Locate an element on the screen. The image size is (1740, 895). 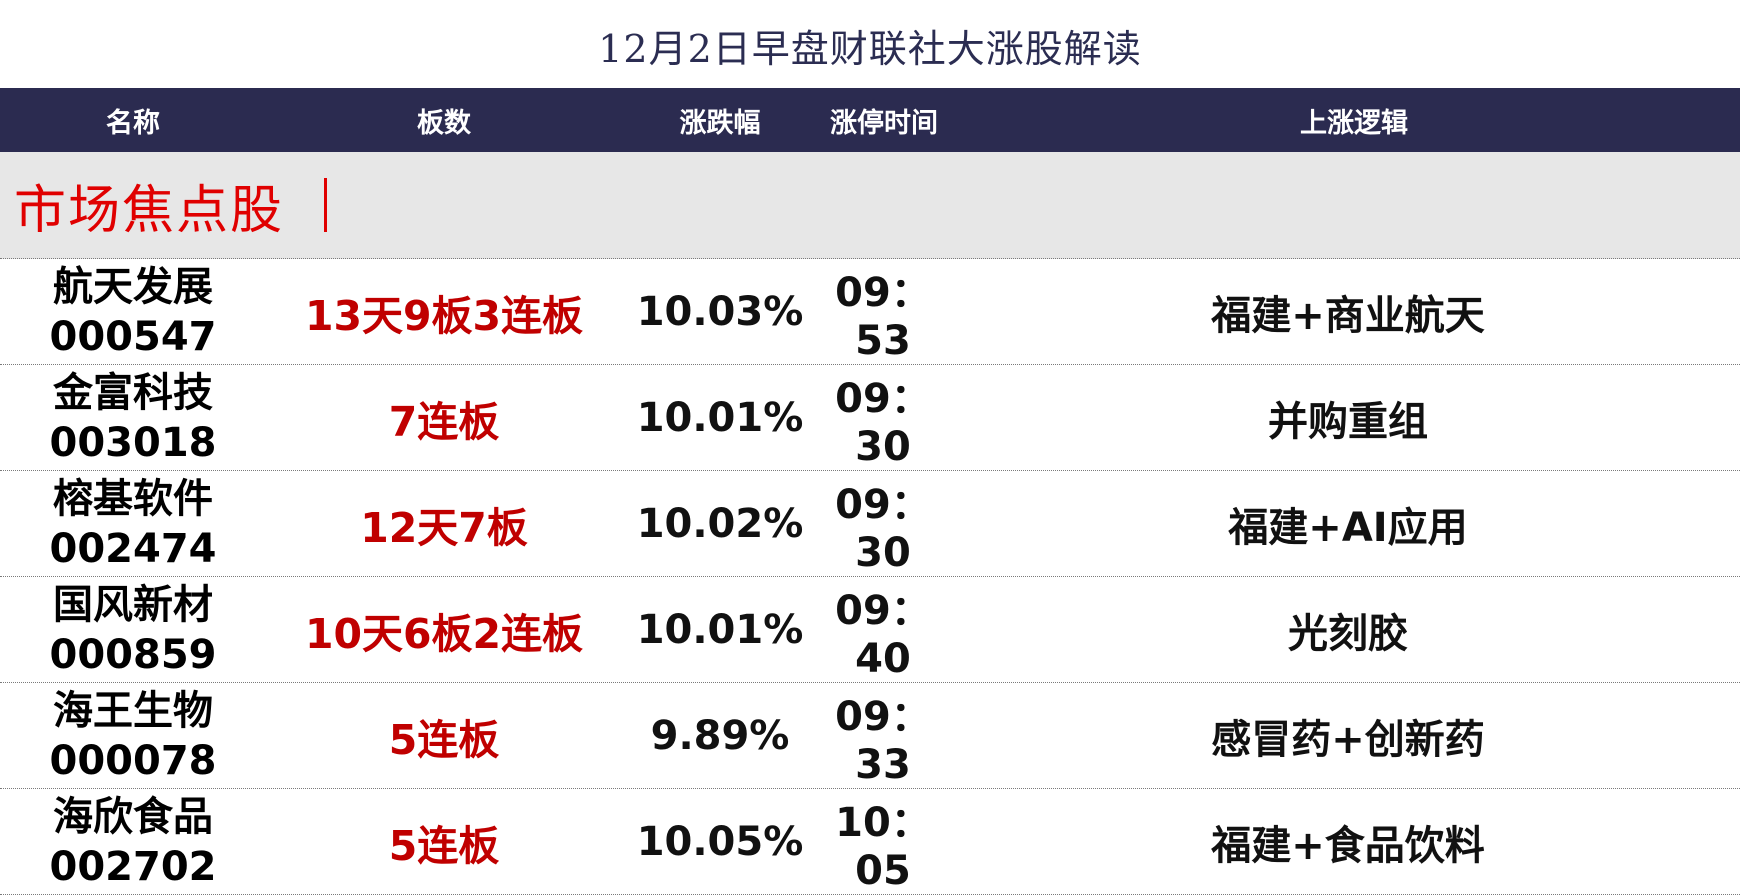
table-row: 海欣食品 002702 5连板 10.05% 10：05 福建+食品饮料 is located at coordinates (870, 842).